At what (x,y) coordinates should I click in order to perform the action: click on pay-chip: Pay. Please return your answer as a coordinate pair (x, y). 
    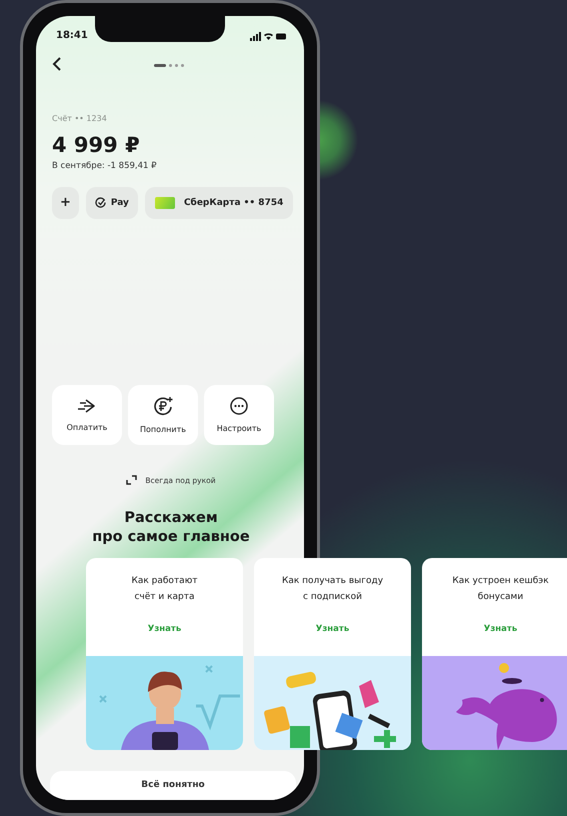
    Looking at the image, I should click on (112, 202).